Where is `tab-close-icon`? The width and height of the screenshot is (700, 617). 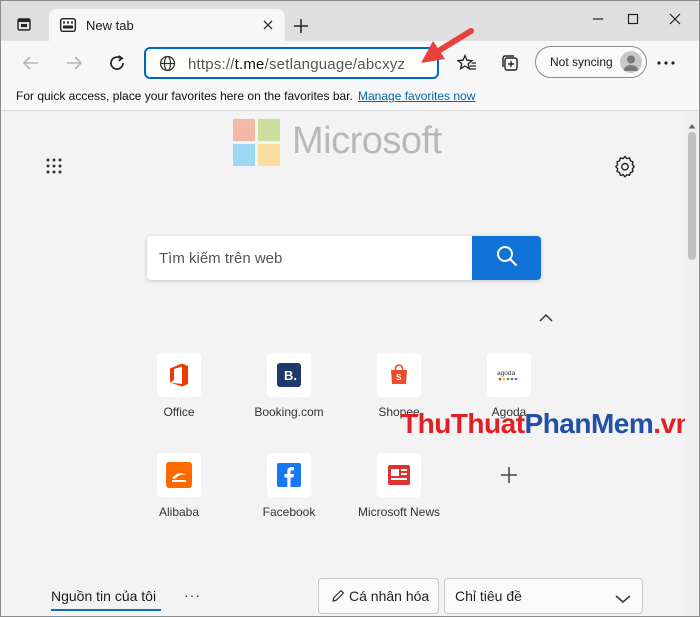
tab-close-icon is located at coordinates (268, 25).